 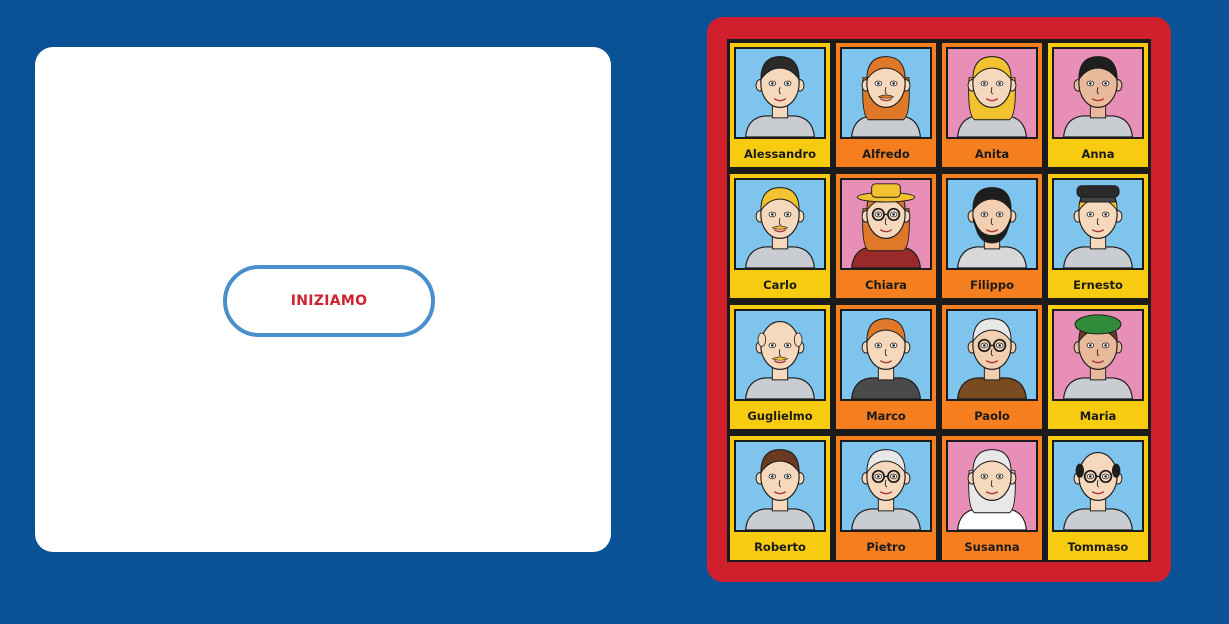 I want to click on character-name: Marco, so click(x=886, y=416).